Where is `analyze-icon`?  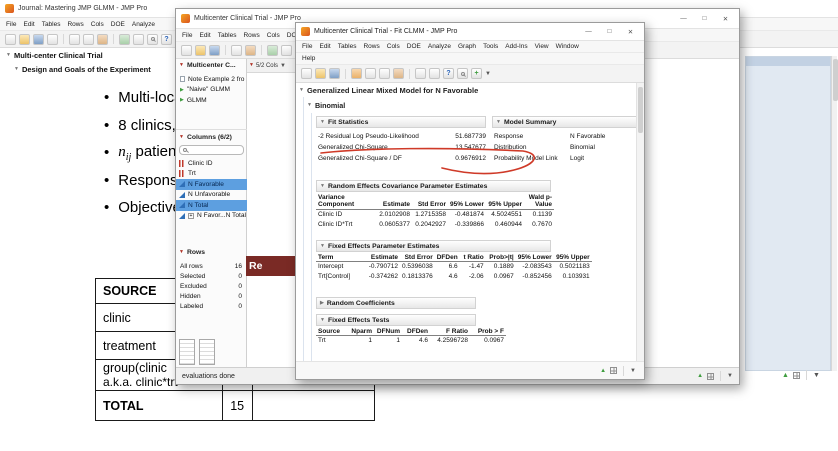
analyze-icon is located at coordinates (272, 50).